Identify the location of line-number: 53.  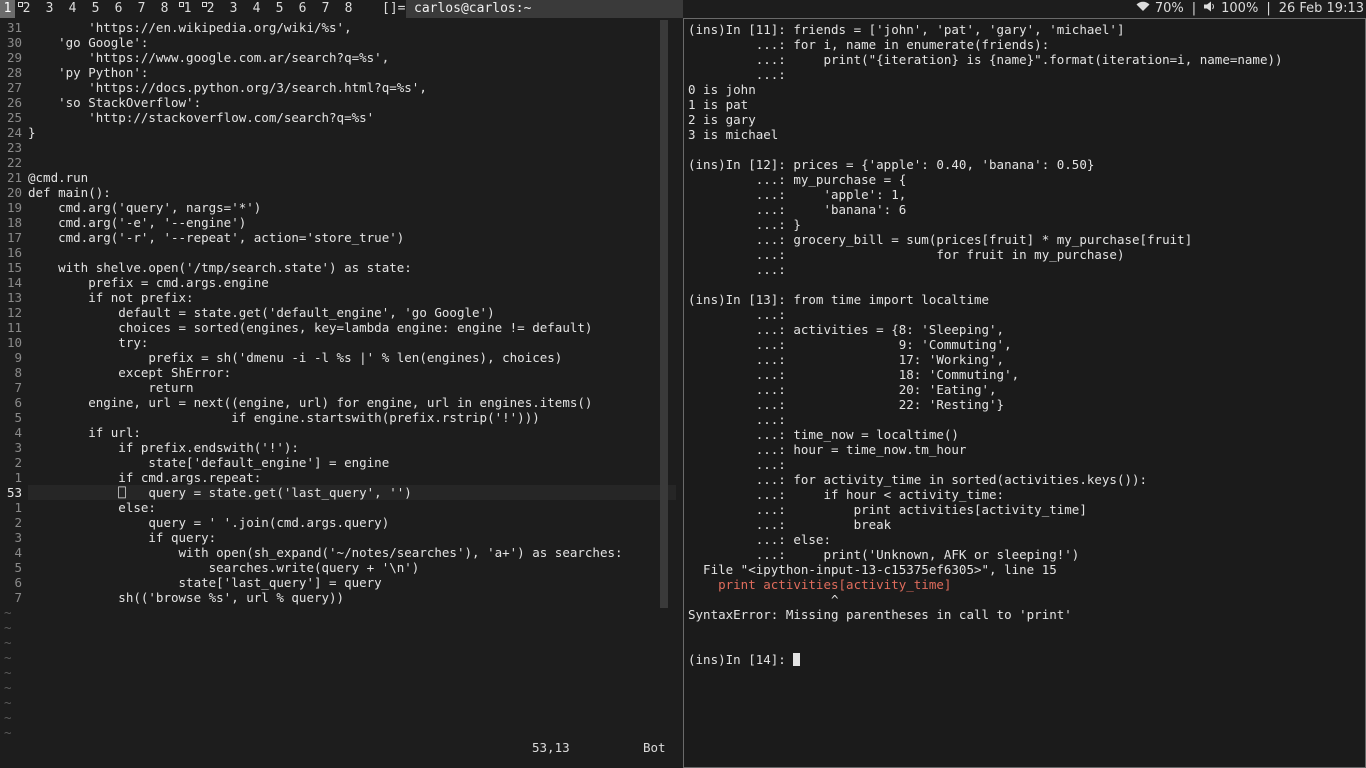
(14, 492).